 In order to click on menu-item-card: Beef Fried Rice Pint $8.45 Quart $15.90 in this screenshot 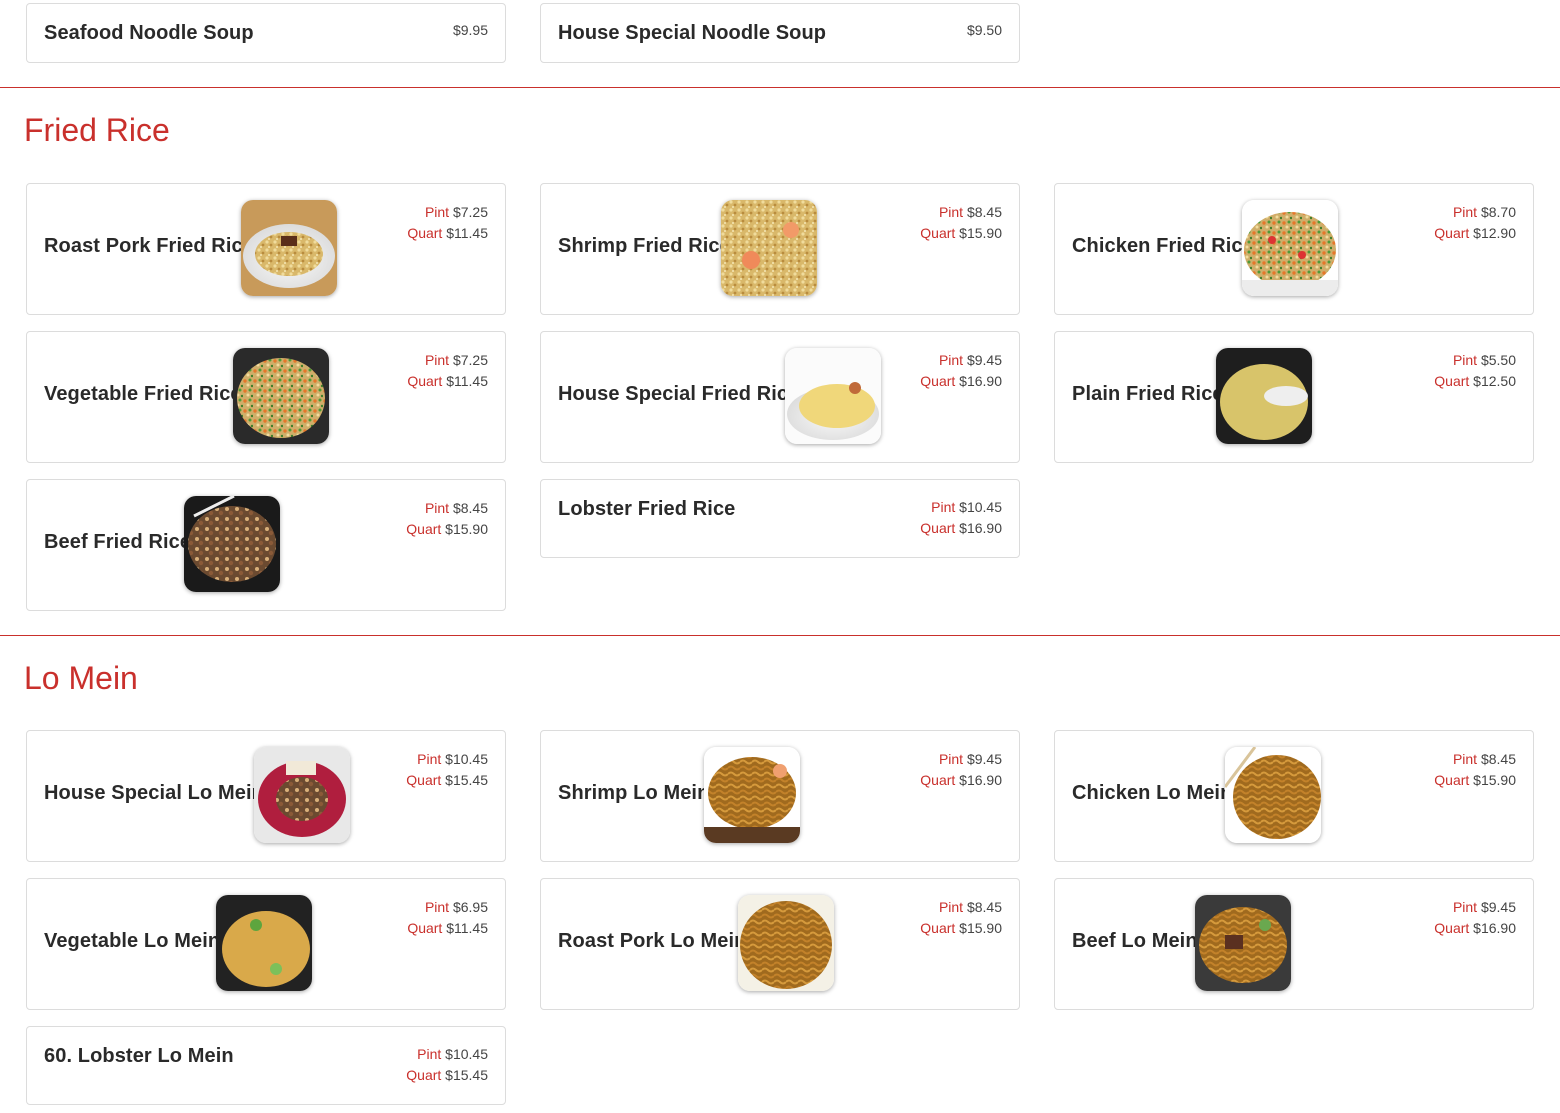, I will do `click(266, 545)`.